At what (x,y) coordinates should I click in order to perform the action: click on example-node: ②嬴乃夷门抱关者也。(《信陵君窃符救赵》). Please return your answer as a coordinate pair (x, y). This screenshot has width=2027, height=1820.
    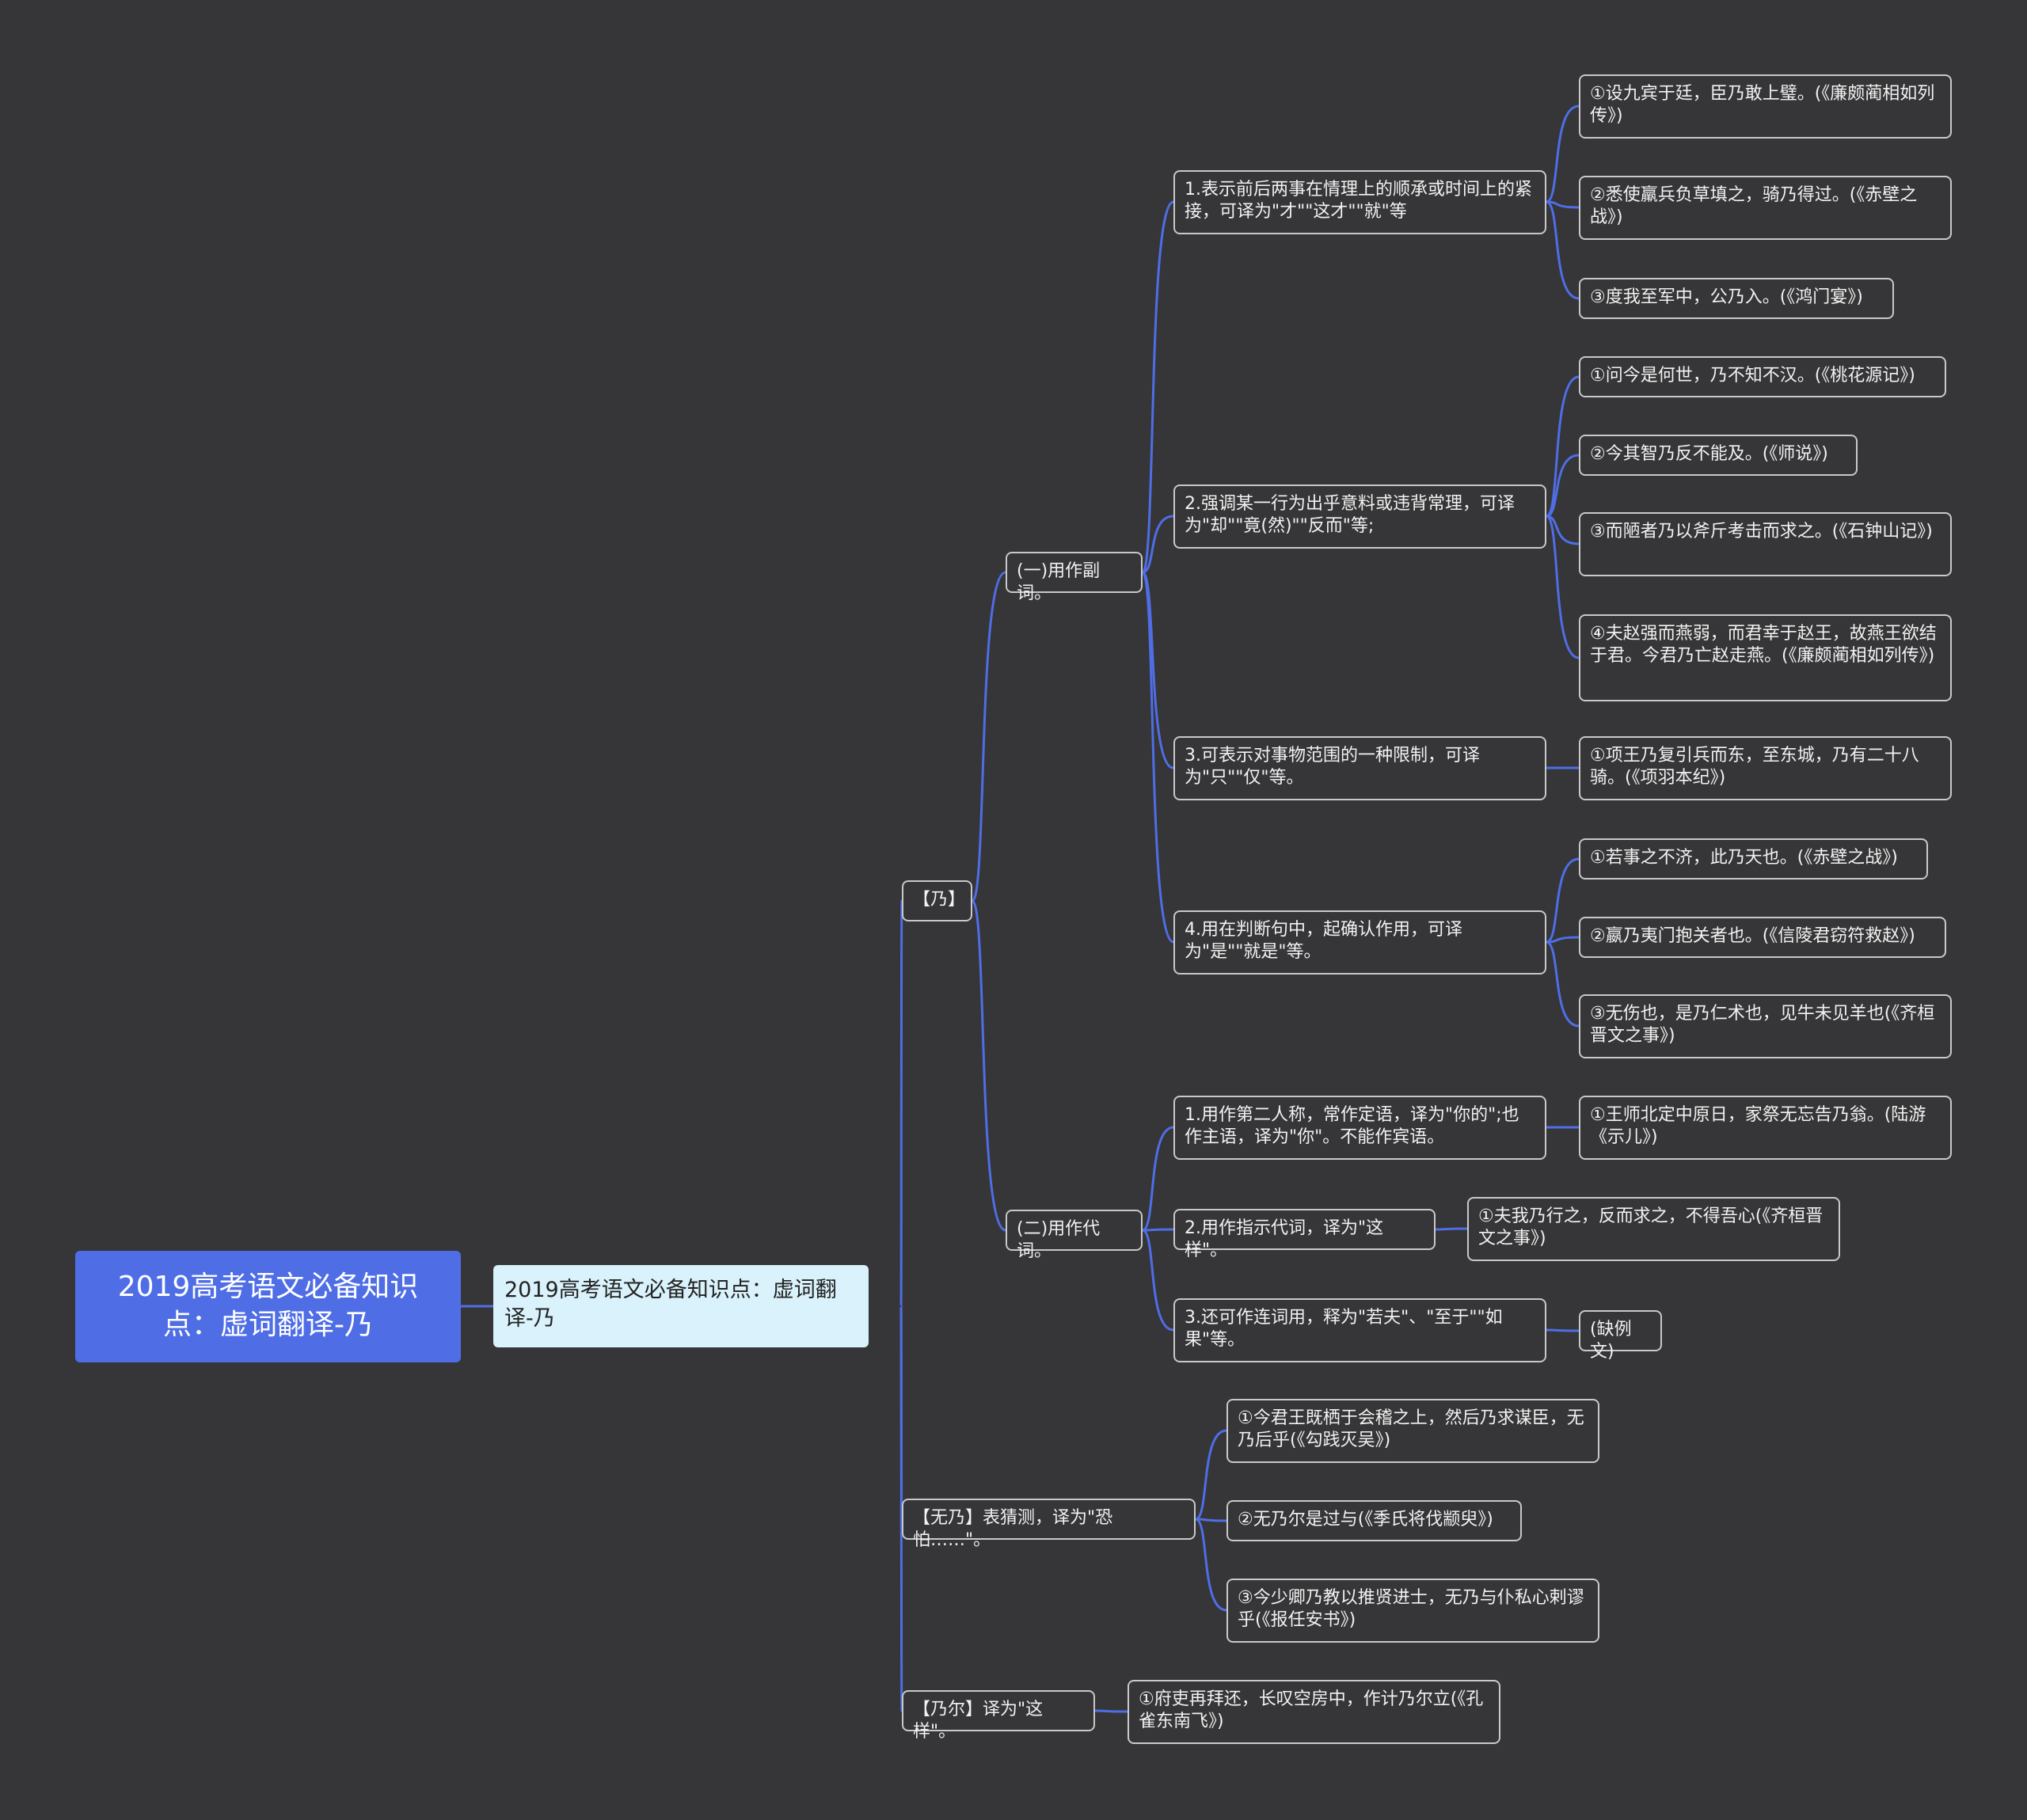
    Looking at the image, I should click on (1762, 937).